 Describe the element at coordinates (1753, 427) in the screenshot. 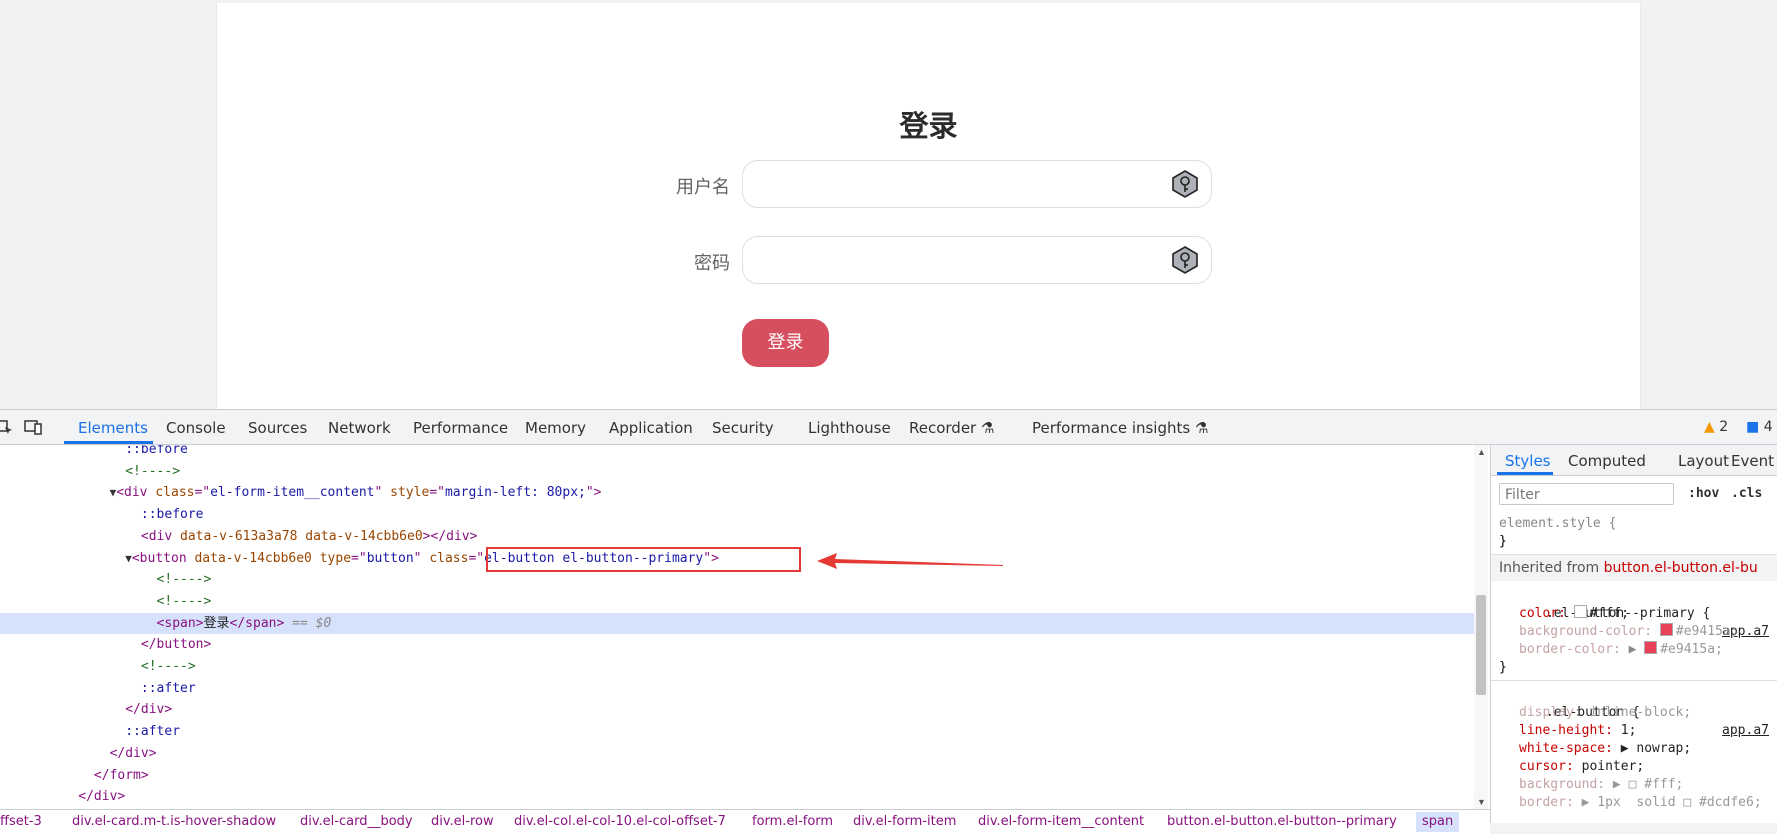

I see `message-icon: ■` at that location.